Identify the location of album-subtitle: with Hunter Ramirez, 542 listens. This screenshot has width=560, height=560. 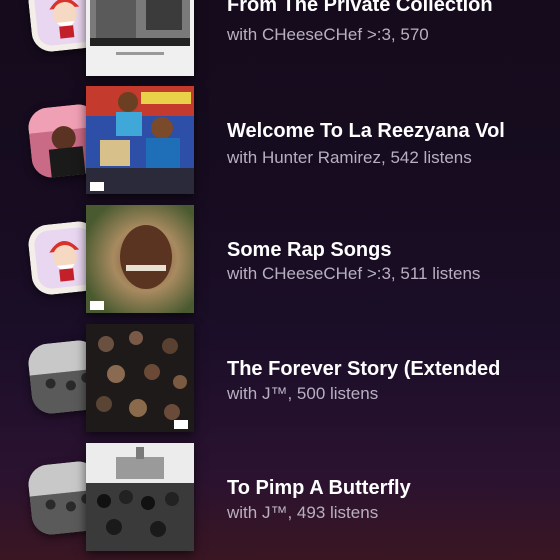
(393, 158).